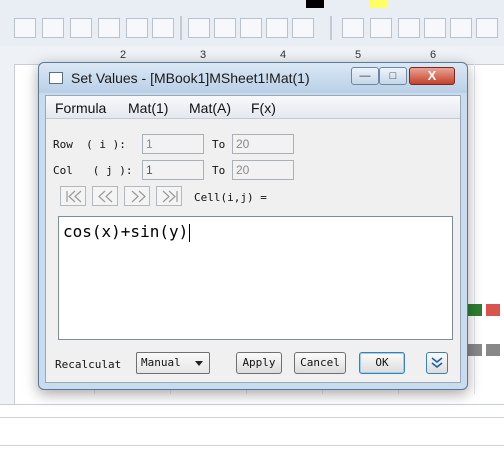  Describe the element at coordinates (56, 78) in the screenshot. I see `window-icon` at that location.